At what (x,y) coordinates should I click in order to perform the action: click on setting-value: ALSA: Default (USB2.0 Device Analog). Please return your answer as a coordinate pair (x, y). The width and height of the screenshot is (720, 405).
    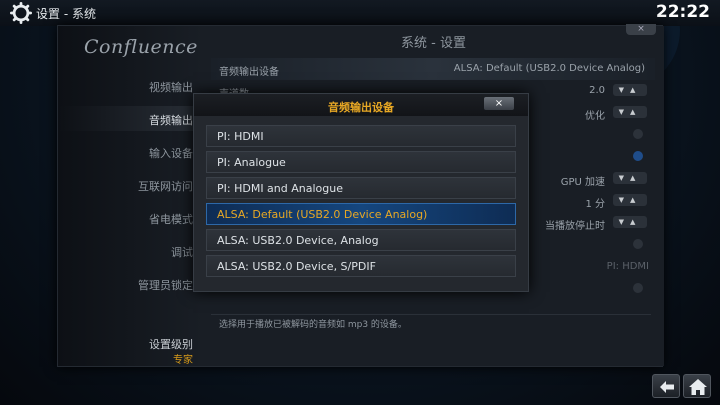
    Looking at the image, I should click on (549, 68).